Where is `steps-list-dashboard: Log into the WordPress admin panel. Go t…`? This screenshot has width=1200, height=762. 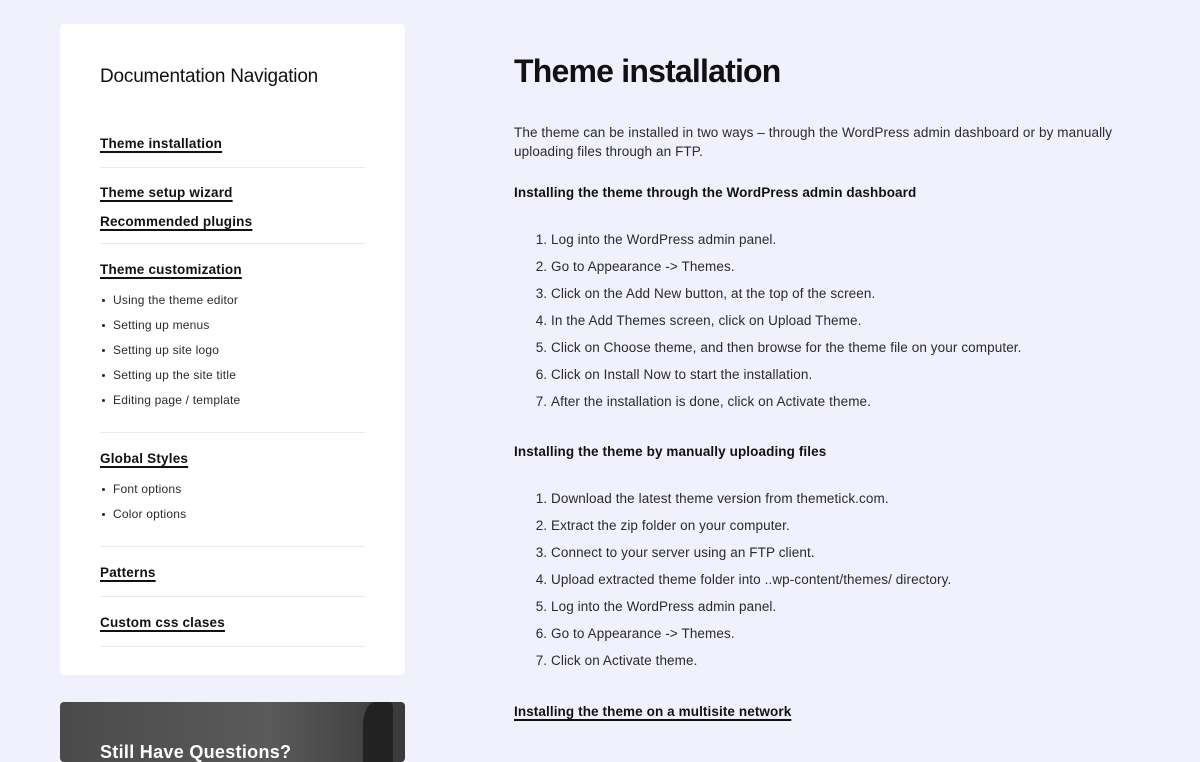
steps-list-dashboard: Log into the WordPress admin panel. Go t… is located at coordinates (834, 320).